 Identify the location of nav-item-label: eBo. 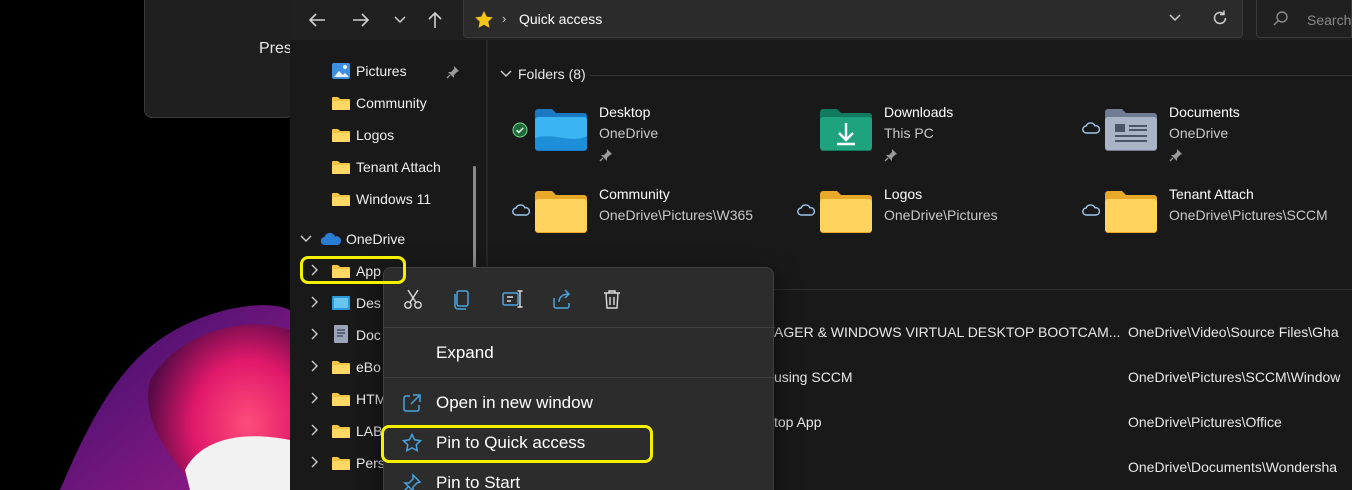
(368, 367).